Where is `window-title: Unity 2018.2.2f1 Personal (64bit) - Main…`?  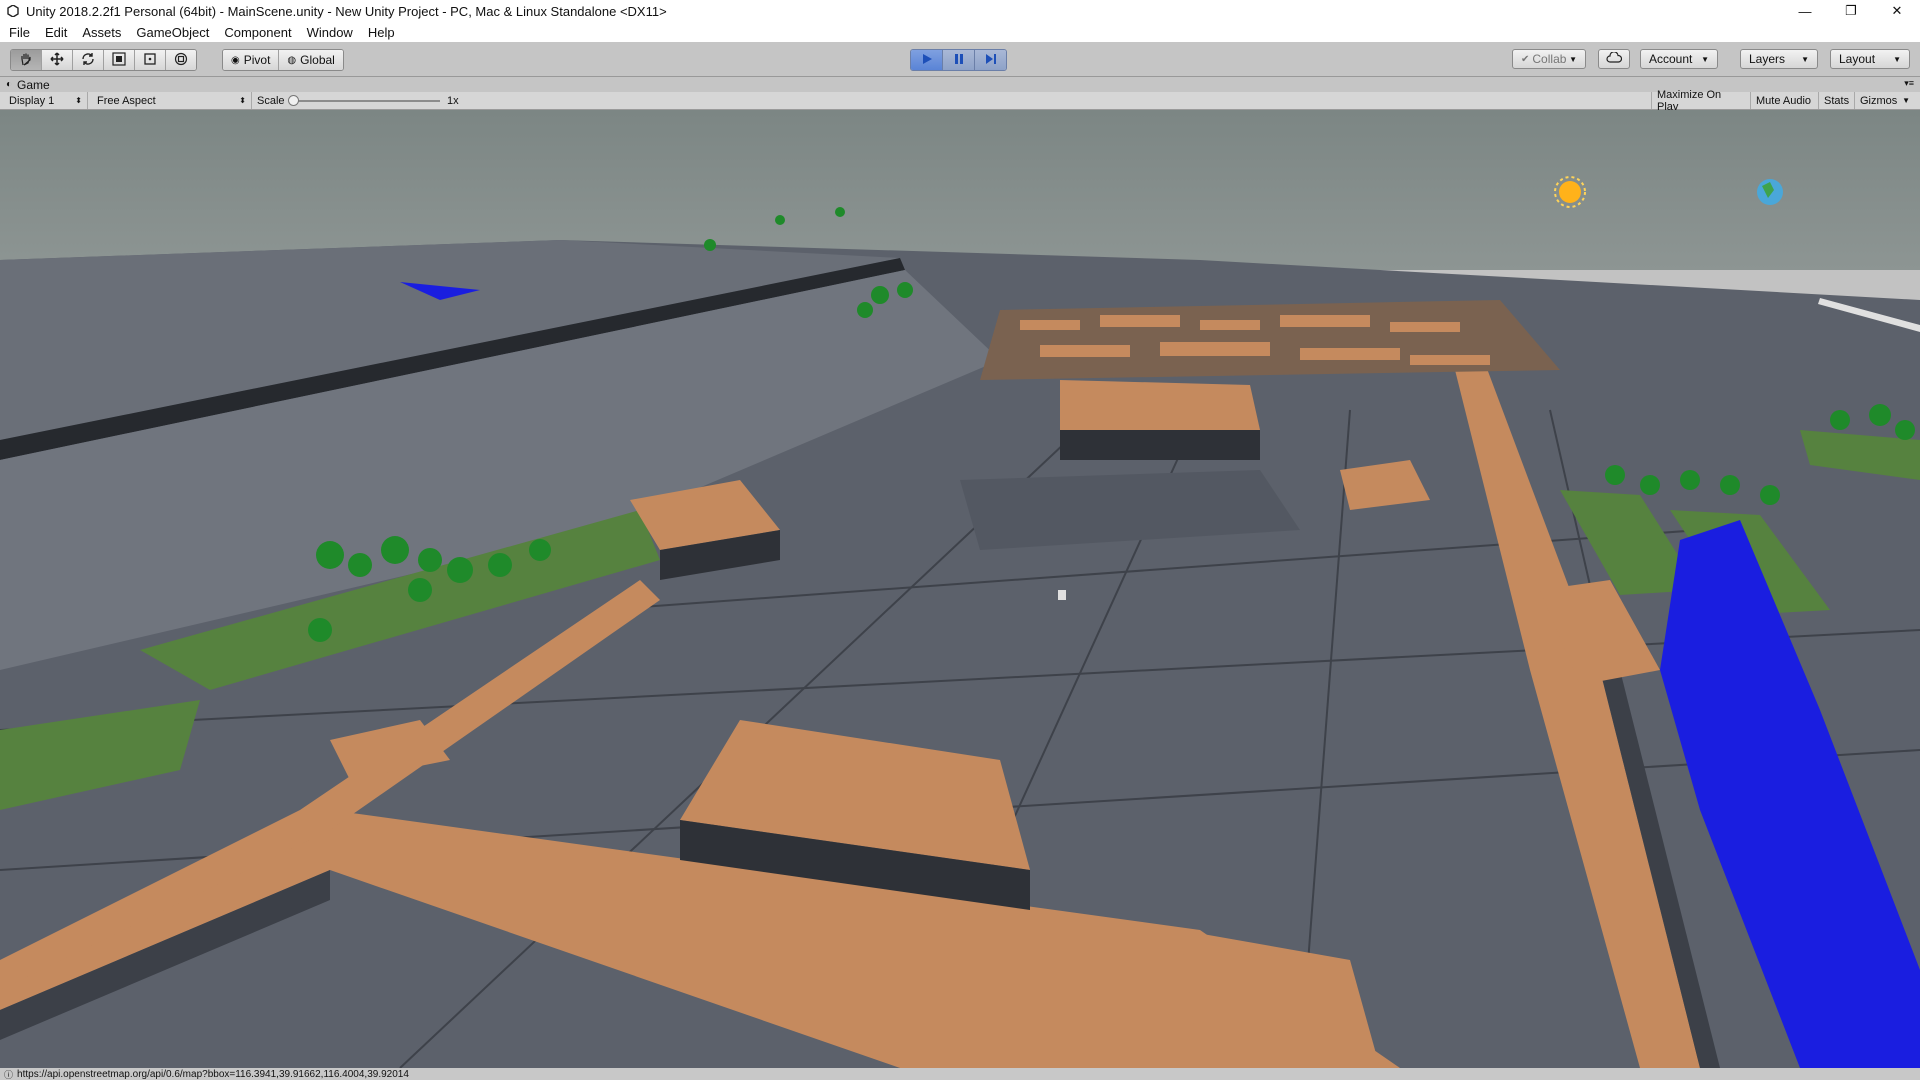 window-title: Unity 2018.2.2f1 Personal (64bit) - Main… is located at coordinates (346, 11).